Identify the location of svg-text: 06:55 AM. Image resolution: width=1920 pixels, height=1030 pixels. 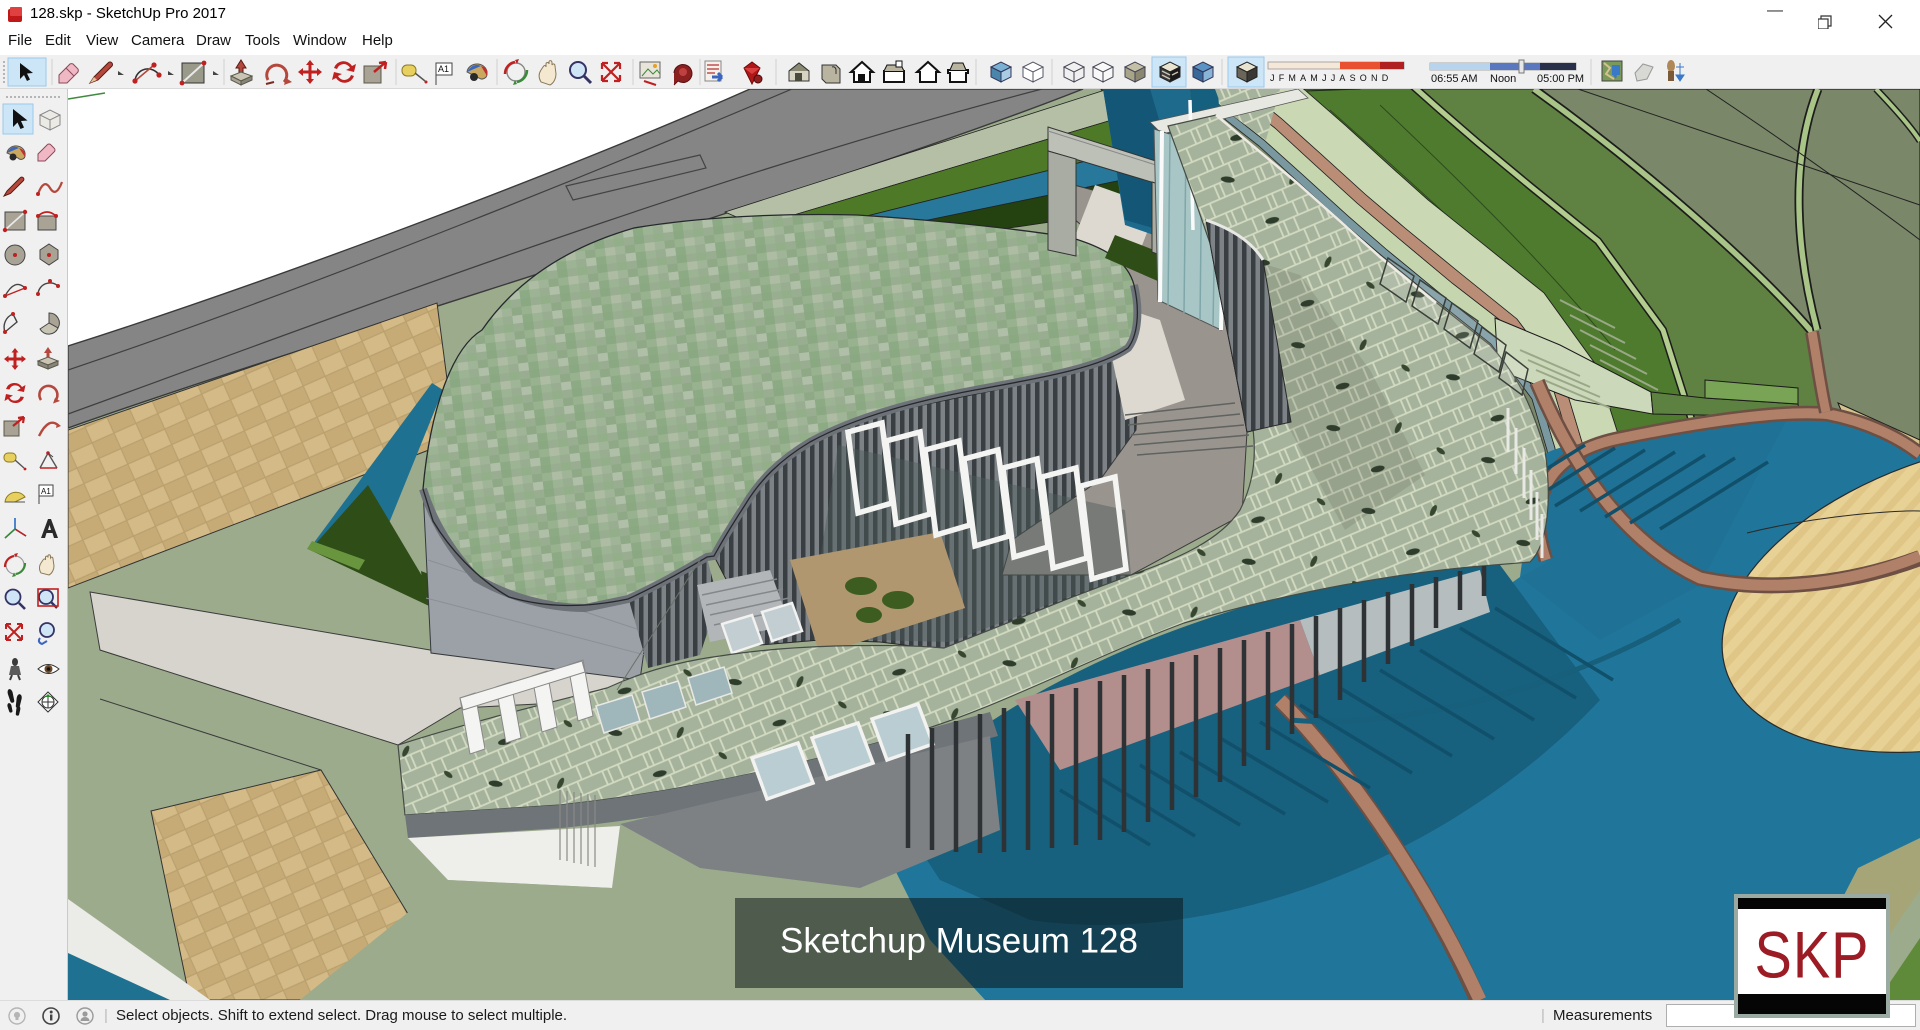
(1454, 79).